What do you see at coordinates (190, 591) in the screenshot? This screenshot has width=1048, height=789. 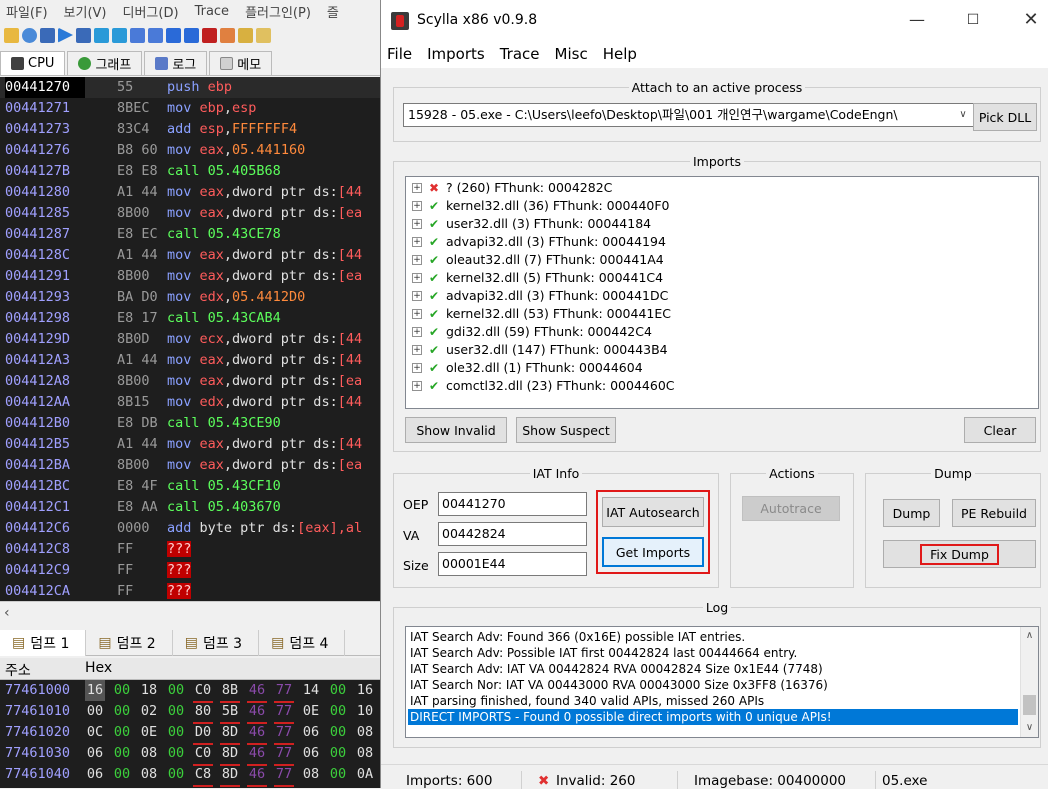 I see `disasm-row: 004412CA FF???` at bounding box center [190, 591].